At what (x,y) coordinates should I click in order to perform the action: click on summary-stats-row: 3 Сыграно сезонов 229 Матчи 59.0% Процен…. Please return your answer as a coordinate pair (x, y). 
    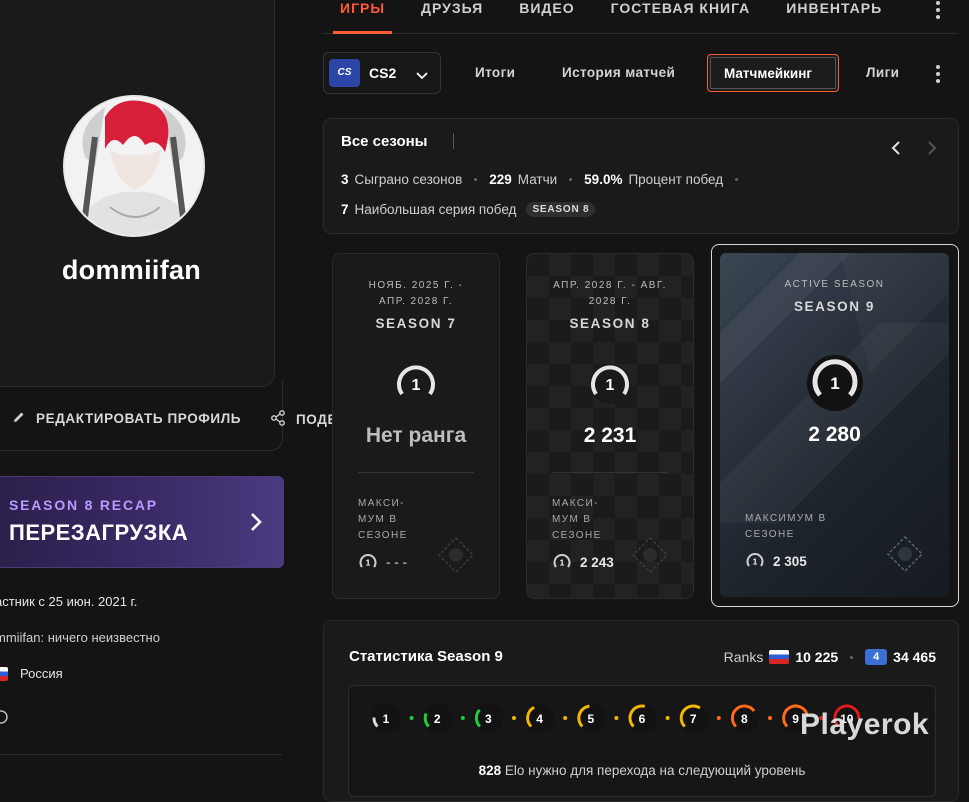
    Looking at the image, I should click on (542, 179).